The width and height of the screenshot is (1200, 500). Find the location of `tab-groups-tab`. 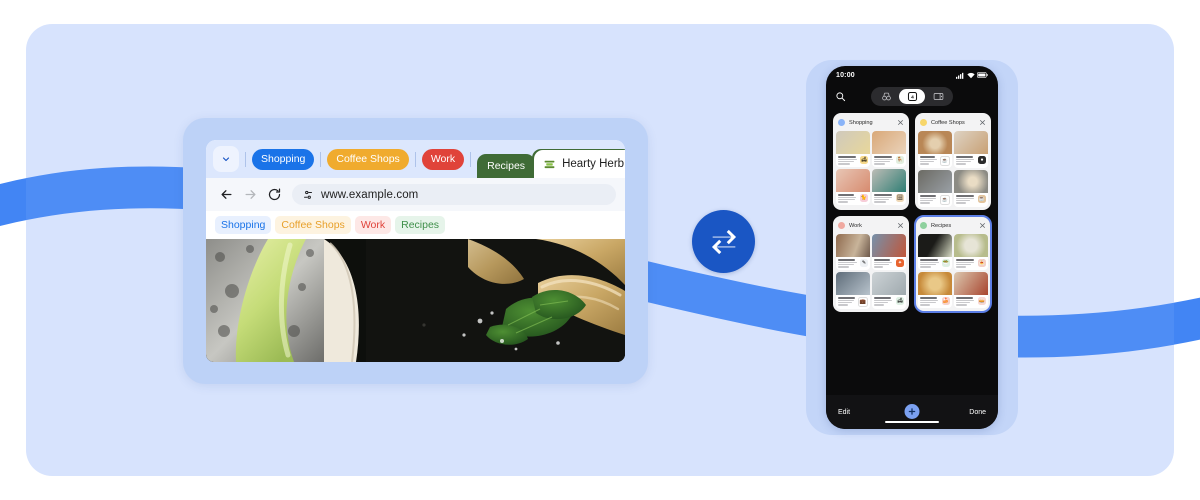

tab-groups-tab is located at coordinates (938, 96).